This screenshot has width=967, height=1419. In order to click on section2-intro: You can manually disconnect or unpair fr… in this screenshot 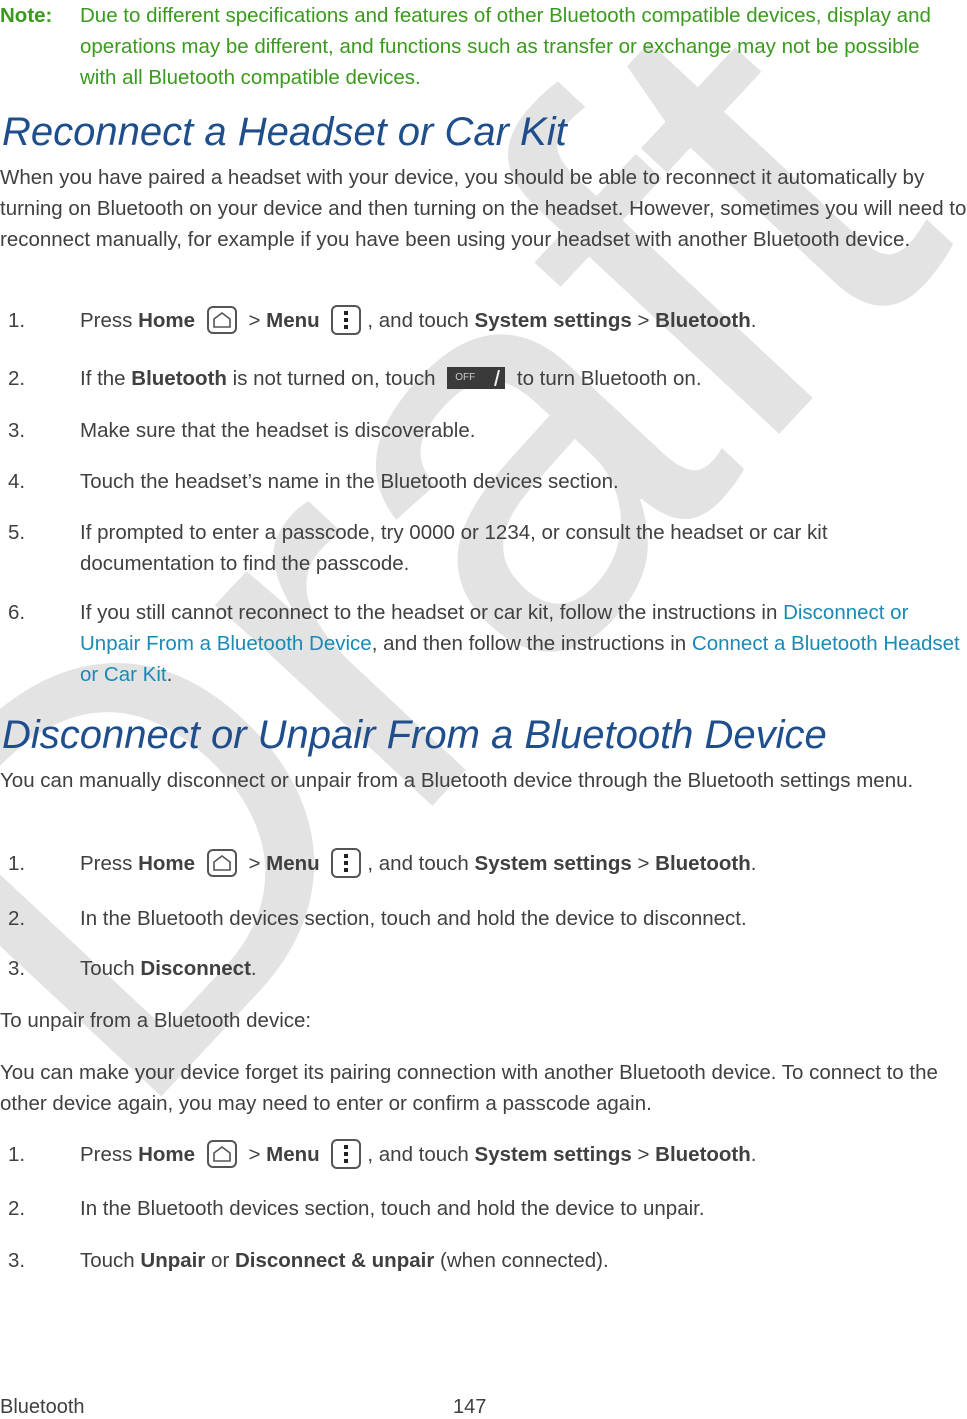, I will do `click(457, 780)`.